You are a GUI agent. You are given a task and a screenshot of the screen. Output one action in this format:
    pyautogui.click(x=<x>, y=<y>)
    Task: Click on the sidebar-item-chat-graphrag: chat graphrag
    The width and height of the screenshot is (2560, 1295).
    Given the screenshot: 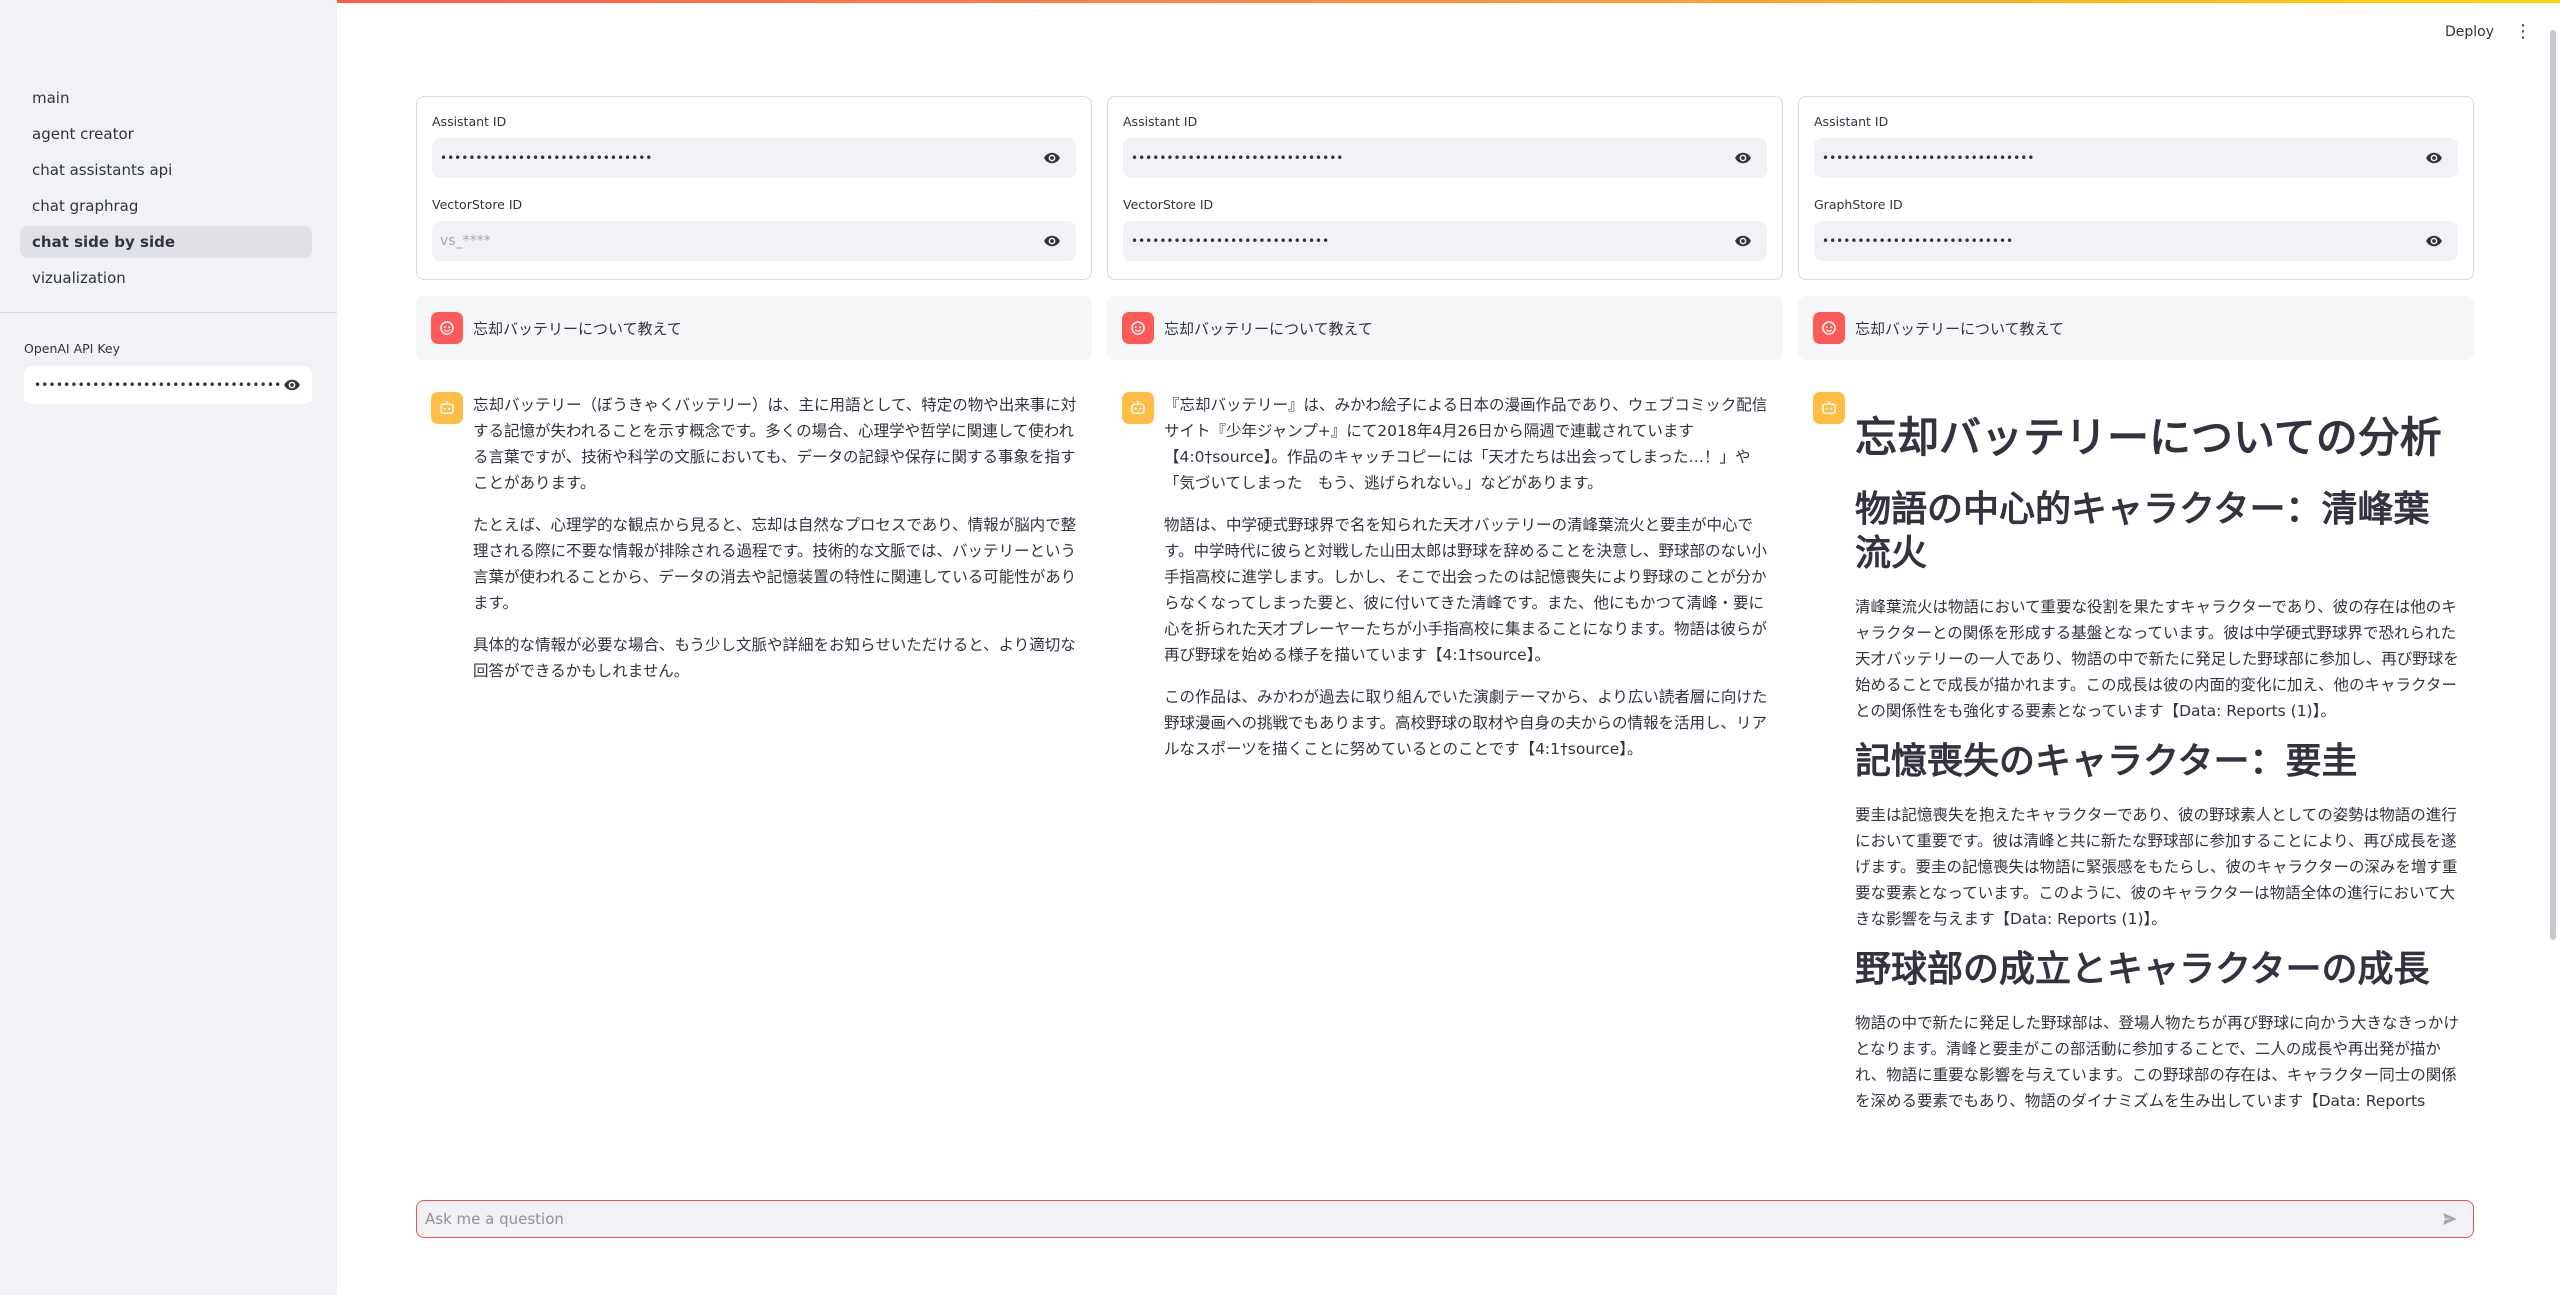 What is the action you would take?
    pyautogui.click(x=166, y=206)
    